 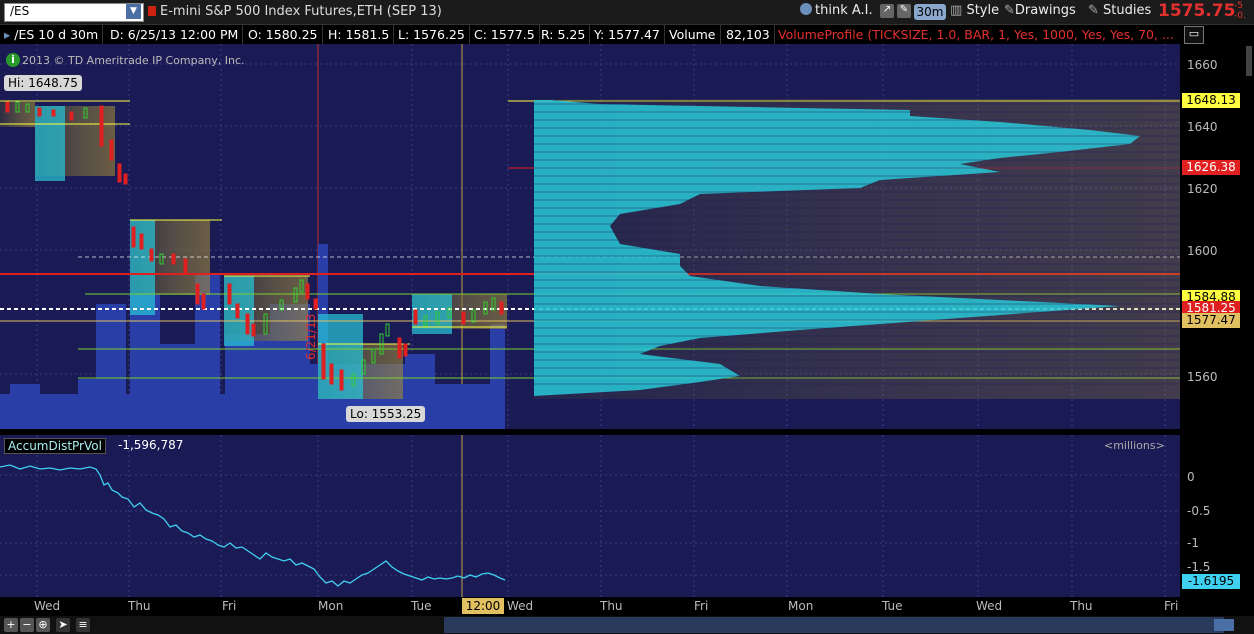 I want to click on time-scrollbar, so click(x=834, y=625).